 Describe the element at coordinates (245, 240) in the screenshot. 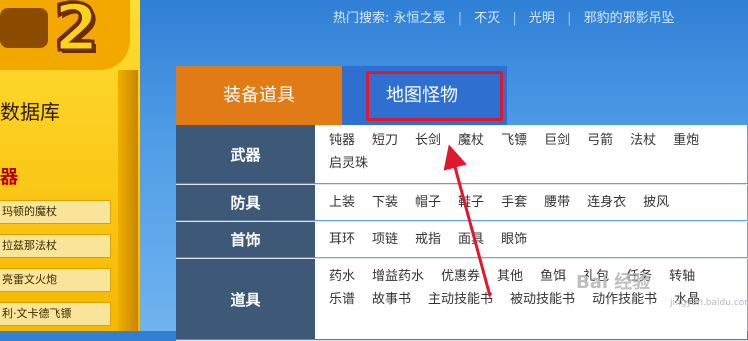

I see `row-label-accessories: 首饰` at that location.